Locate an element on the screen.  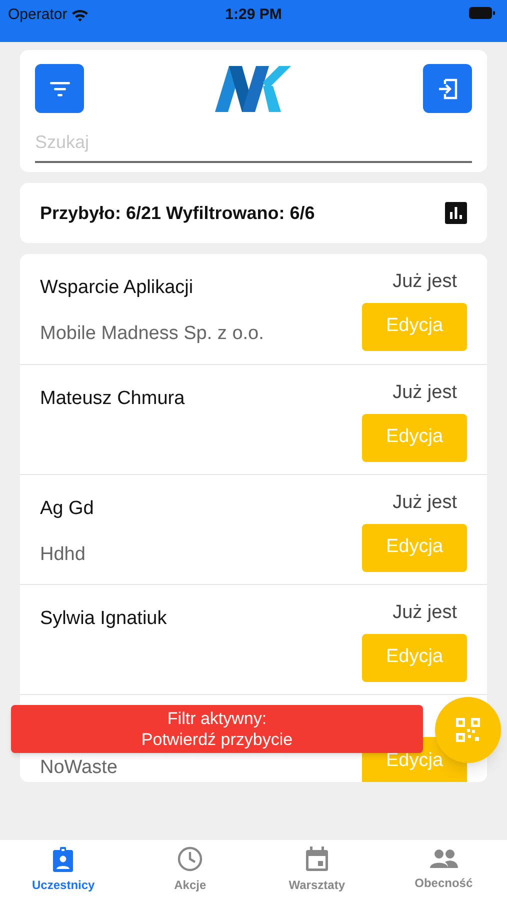
clock-icon is located at coordinates (190, 859).